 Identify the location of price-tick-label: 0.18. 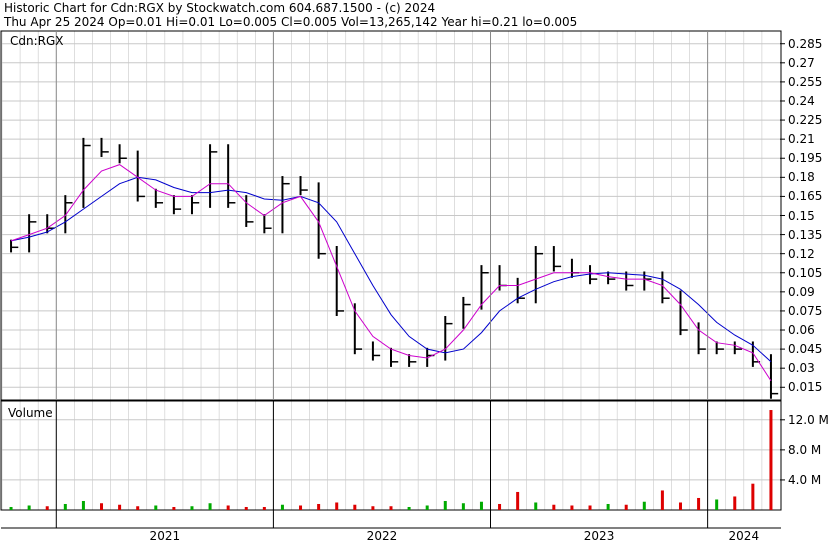
(801, 177).